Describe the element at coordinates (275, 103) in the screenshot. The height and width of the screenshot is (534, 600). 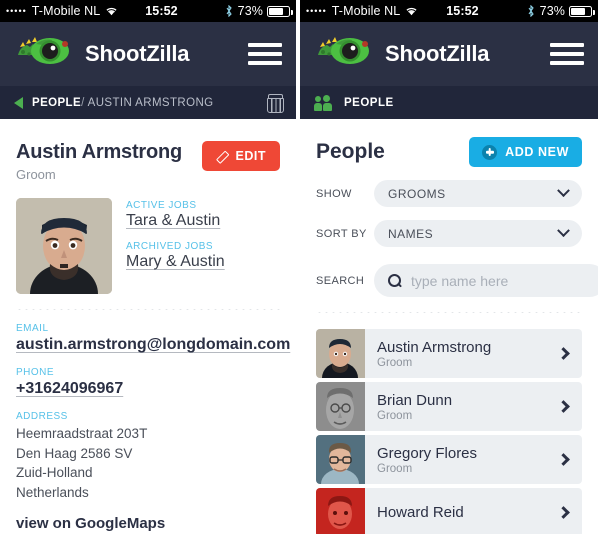
I see `trash-icon` at that location.